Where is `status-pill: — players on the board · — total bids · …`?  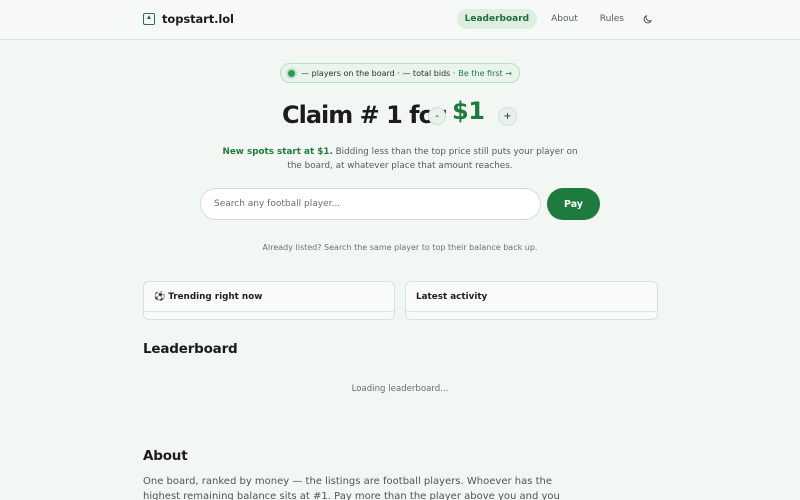
status-pill: — players on the board · — total bids · … is located at coordinates (400, 73).